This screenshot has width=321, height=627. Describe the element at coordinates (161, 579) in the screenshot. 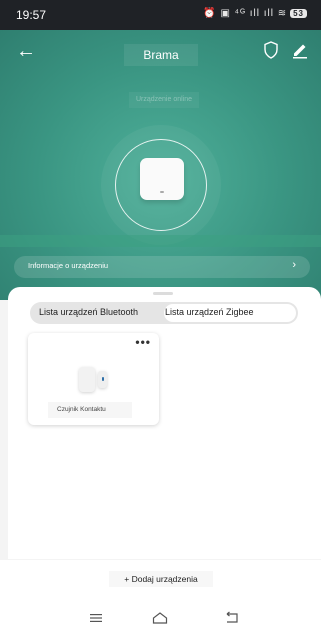

I see `add-devices-button: + Dodaj urządzenia` at that location.